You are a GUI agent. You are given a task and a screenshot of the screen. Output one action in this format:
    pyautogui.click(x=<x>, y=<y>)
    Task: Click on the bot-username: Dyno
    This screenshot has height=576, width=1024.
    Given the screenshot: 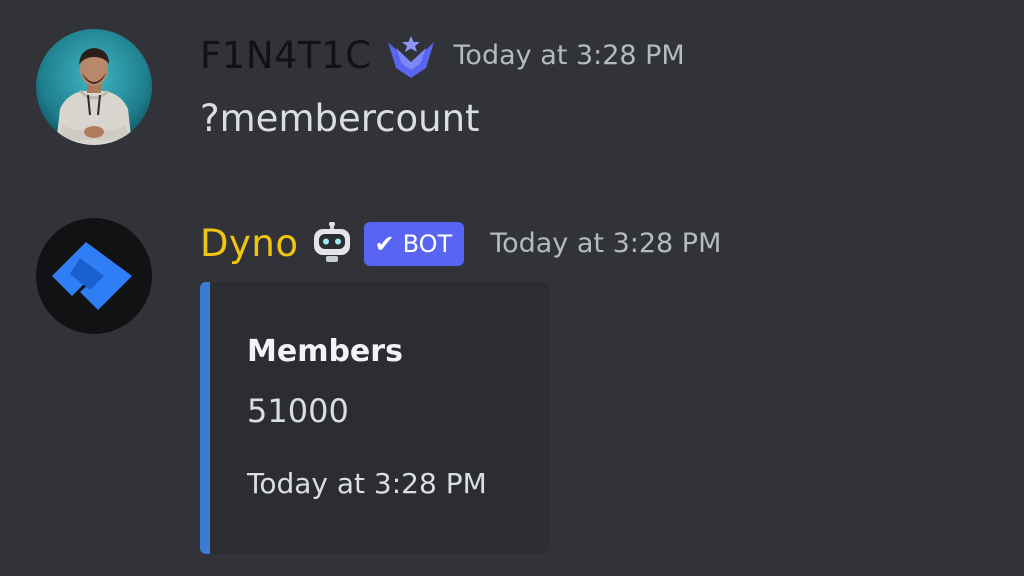 What is the action you would take?
    pyautogui.click(x=249, y=244)
    